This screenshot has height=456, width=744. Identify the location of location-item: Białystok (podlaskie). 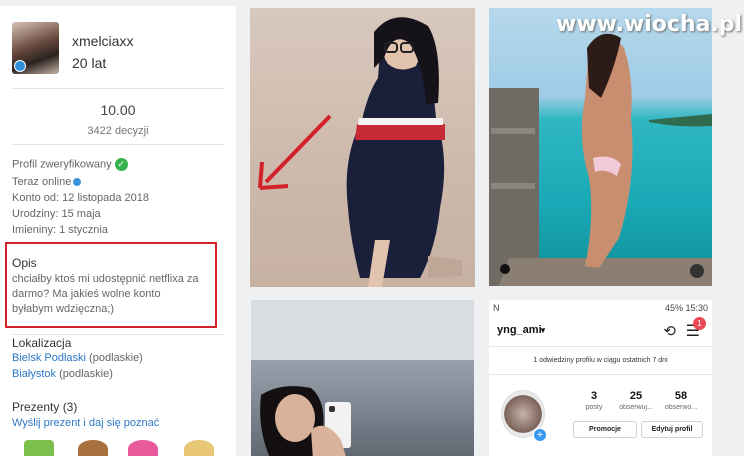
(62, 374).